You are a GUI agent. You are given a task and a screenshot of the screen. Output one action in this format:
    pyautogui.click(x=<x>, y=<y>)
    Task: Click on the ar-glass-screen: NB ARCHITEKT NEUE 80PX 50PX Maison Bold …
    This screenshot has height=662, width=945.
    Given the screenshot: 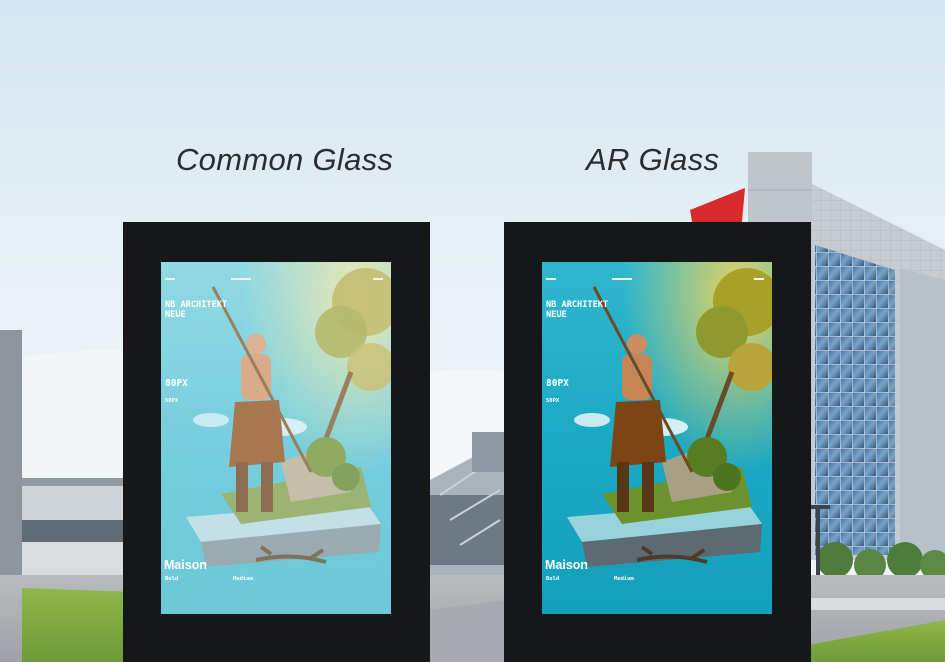 What is the action you would take?
    pyautogui.click(x=657, y=438)
    